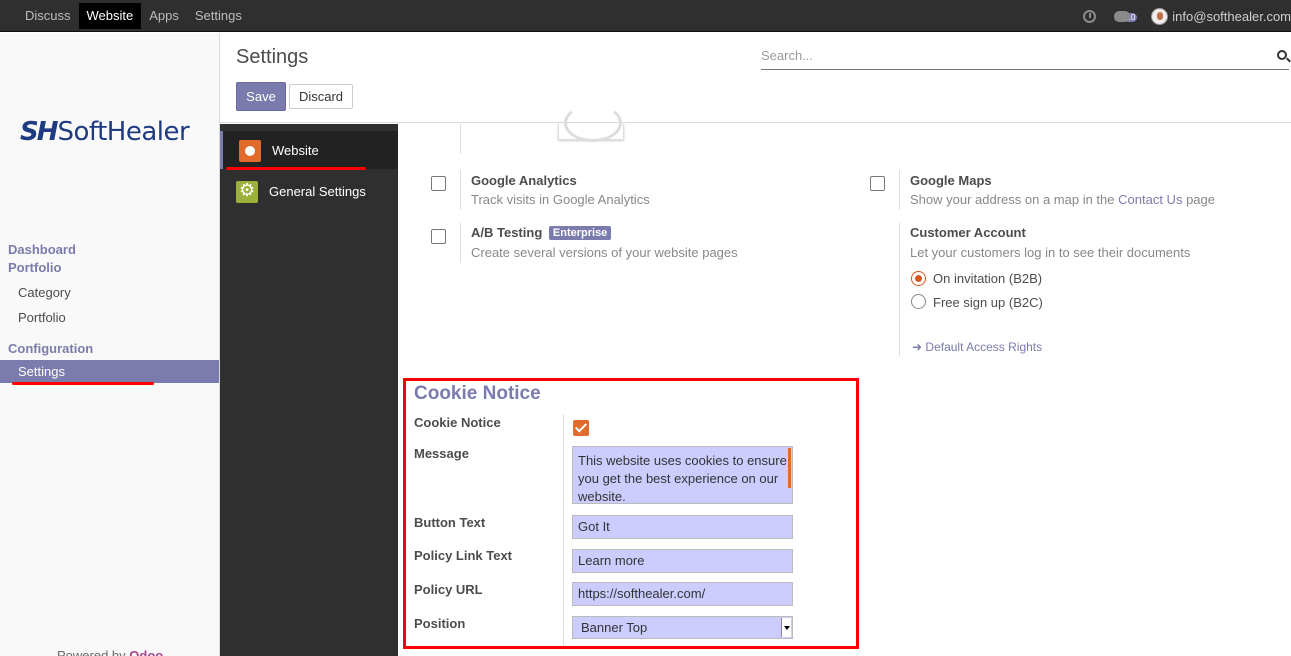 Image resolution: width=1291 pixels, height=656 pixels. What do you see at coordinates (507, 232) in the screenshot?
I see `ab-testing-title-text: A/B Testing` at bounding box center [507, 232].